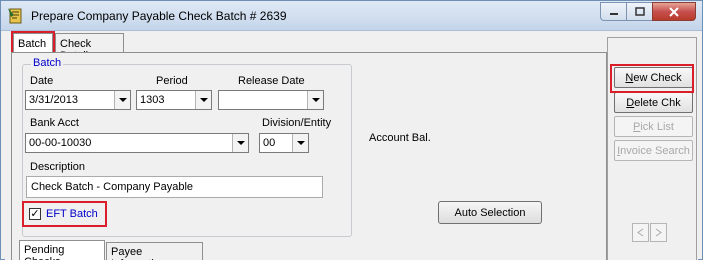 The image size is (703, 260). I want to click on date-dropdown: 3/31/2013, so click(78, 100).